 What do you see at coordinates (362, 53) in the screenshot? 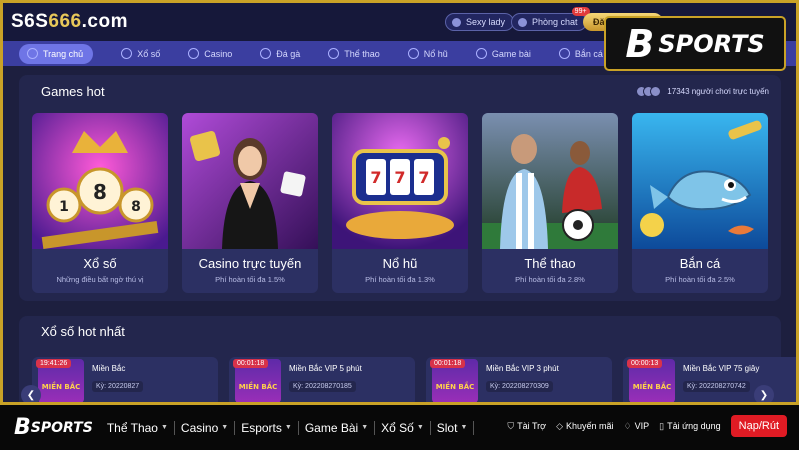
I see `nav-label: Thể thao` at bounding box center [362, 53].